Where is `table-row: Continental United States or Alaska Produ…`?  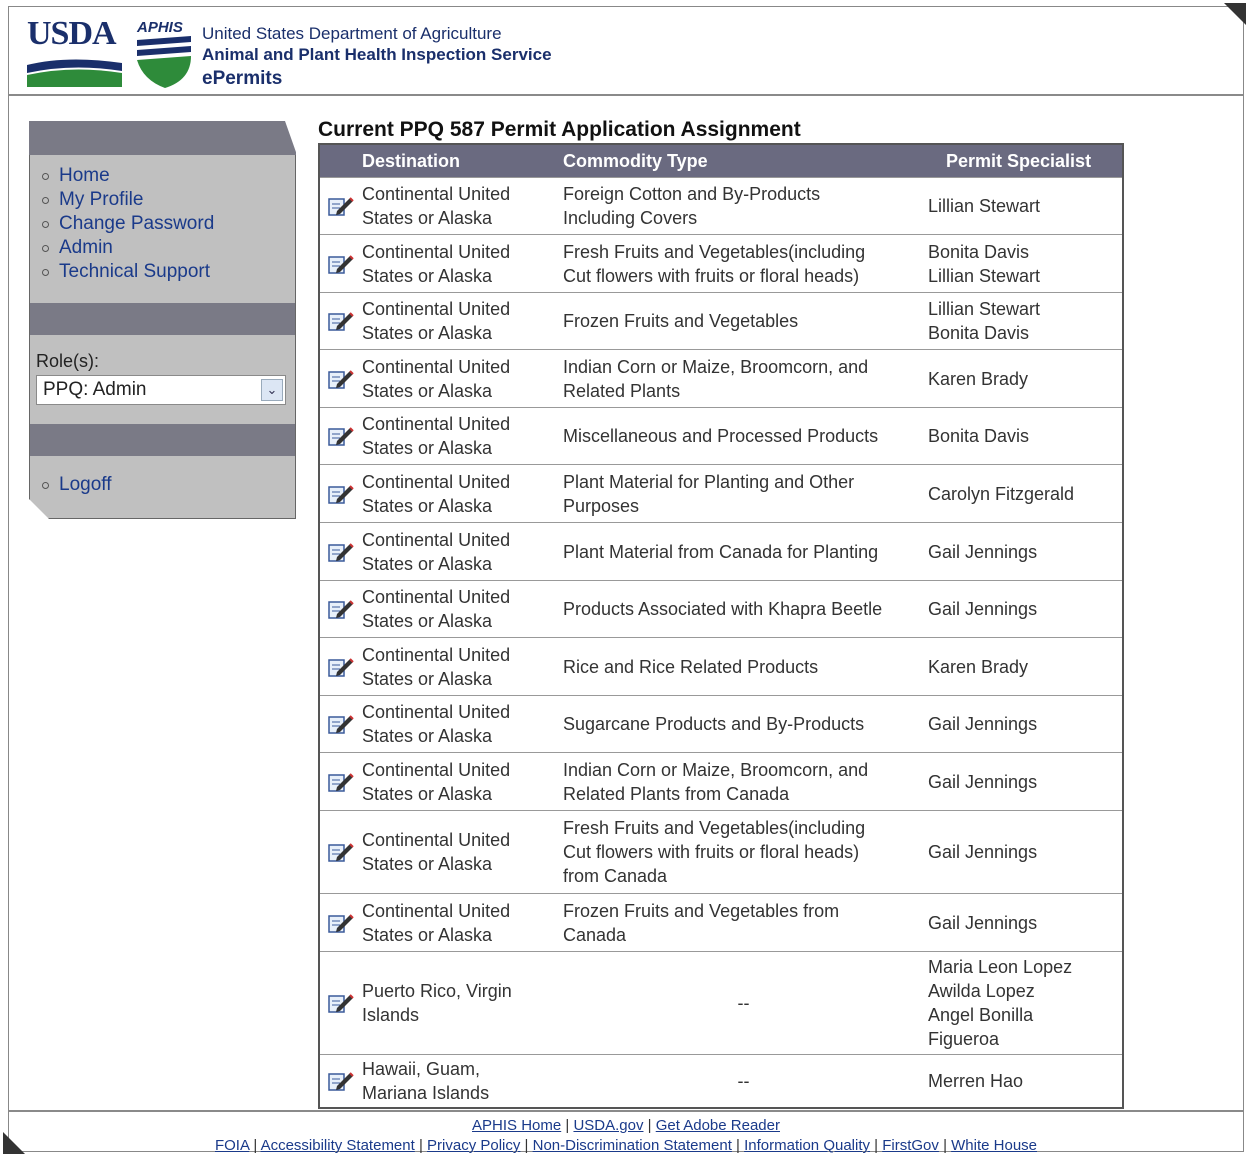 table-row: Continental United States or Alaska Produ… is located at coordinates (721, 608).